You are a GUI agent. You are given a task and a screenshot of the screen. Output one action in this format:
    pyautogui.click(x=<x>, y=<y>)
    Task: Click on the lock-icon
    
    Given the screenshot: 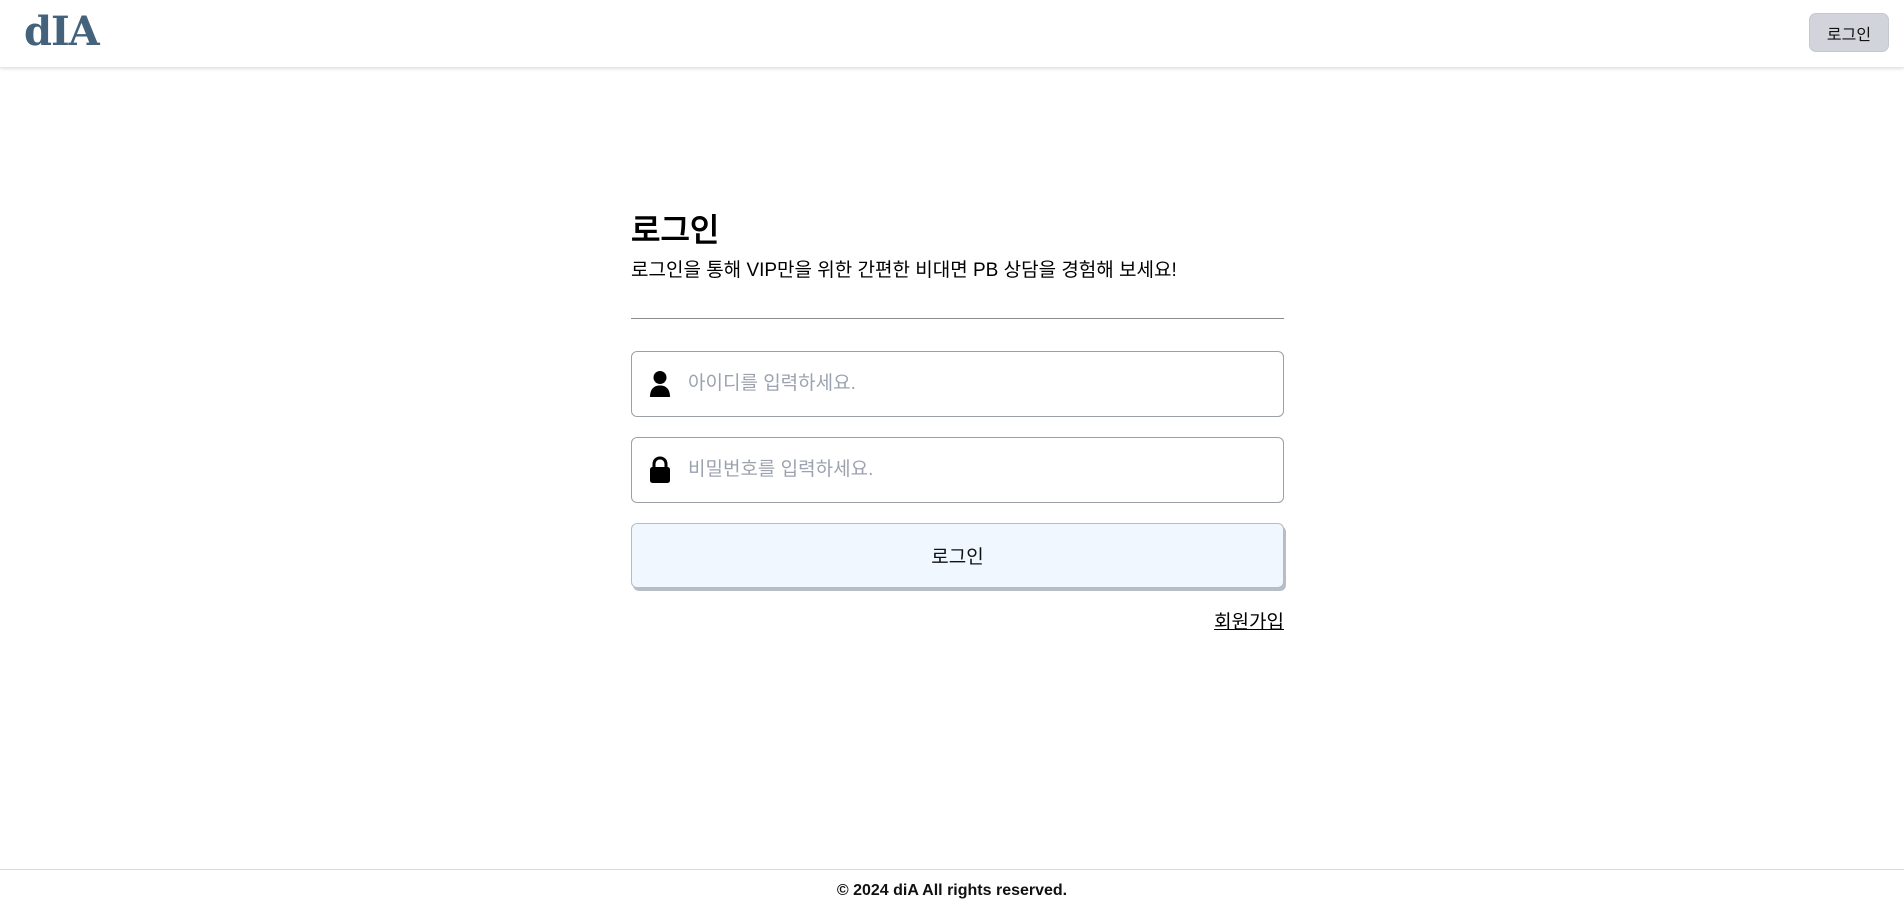 What is the action you would take?
    pyautogui.click(x=660, y=470)
    